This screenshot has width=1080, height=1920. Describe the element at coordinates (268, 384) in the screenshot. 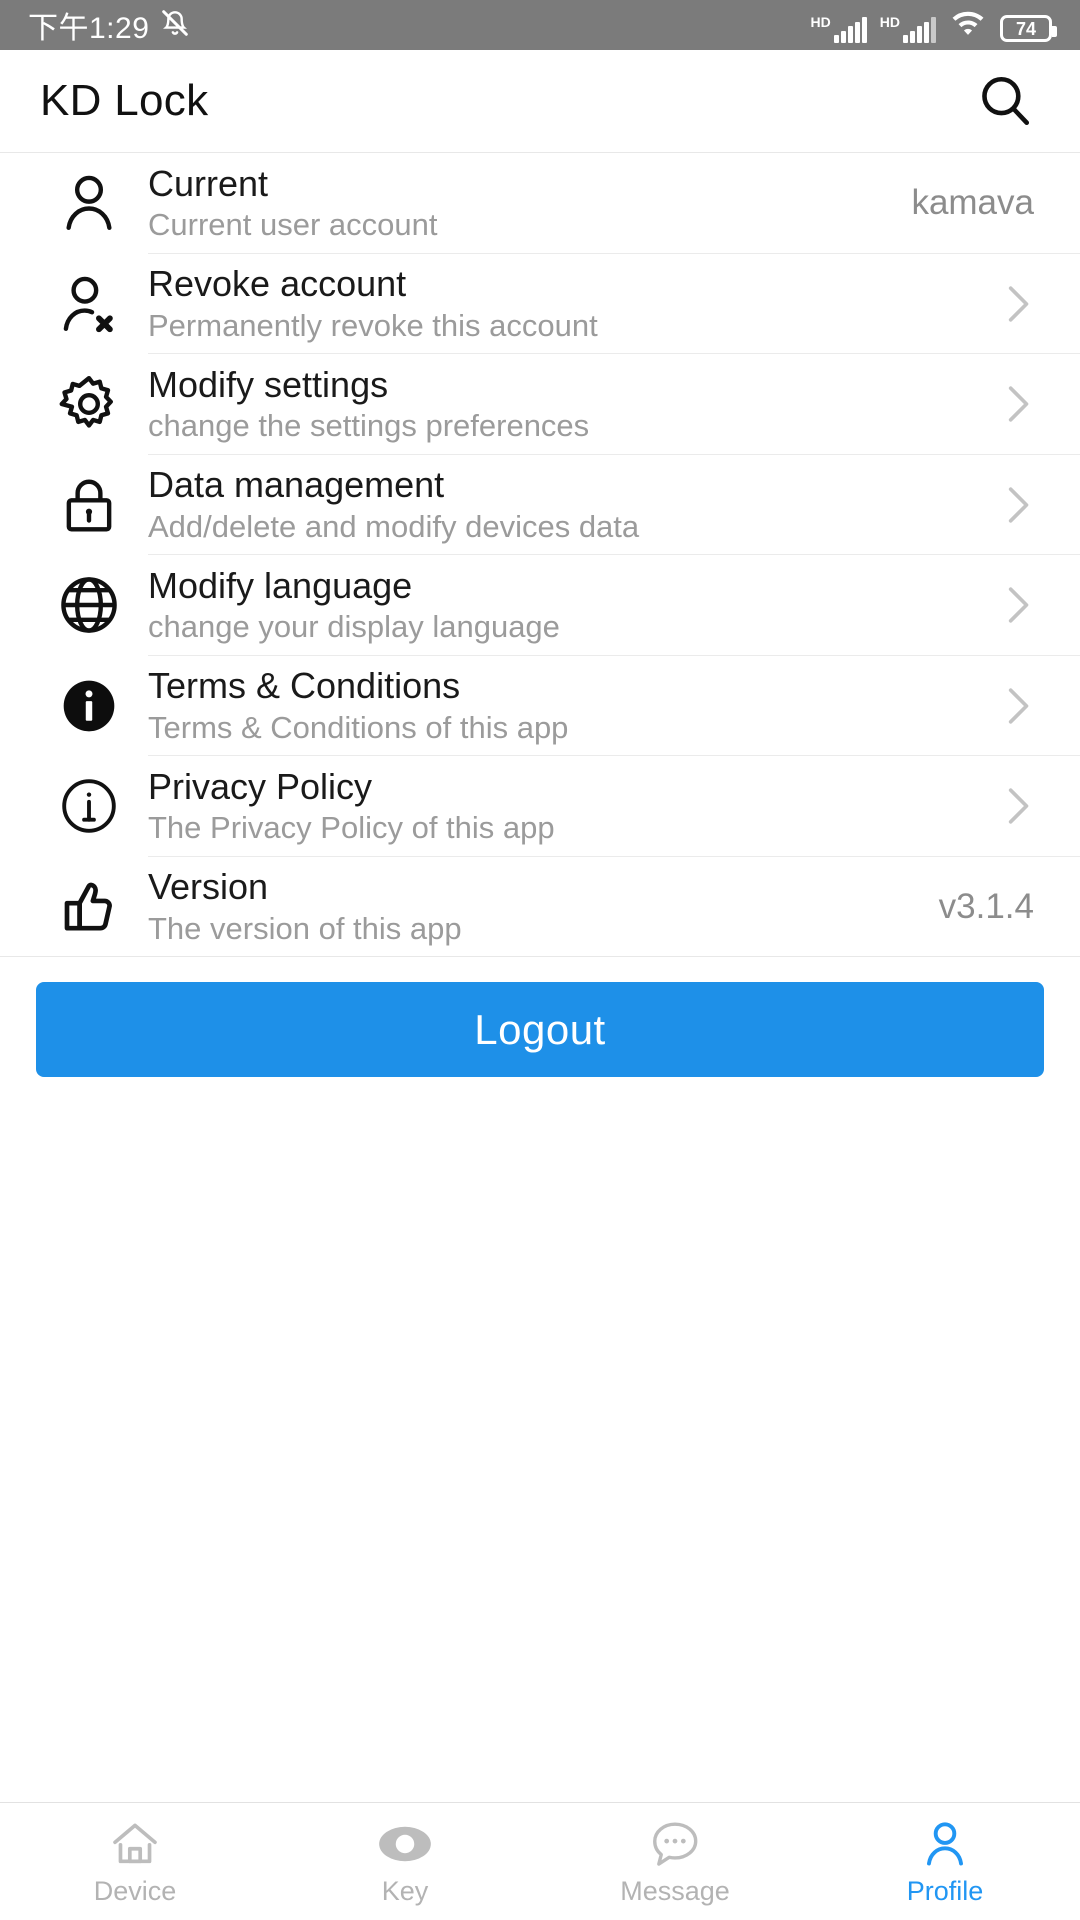

I see `list-item-title: Modify settings` at that location.